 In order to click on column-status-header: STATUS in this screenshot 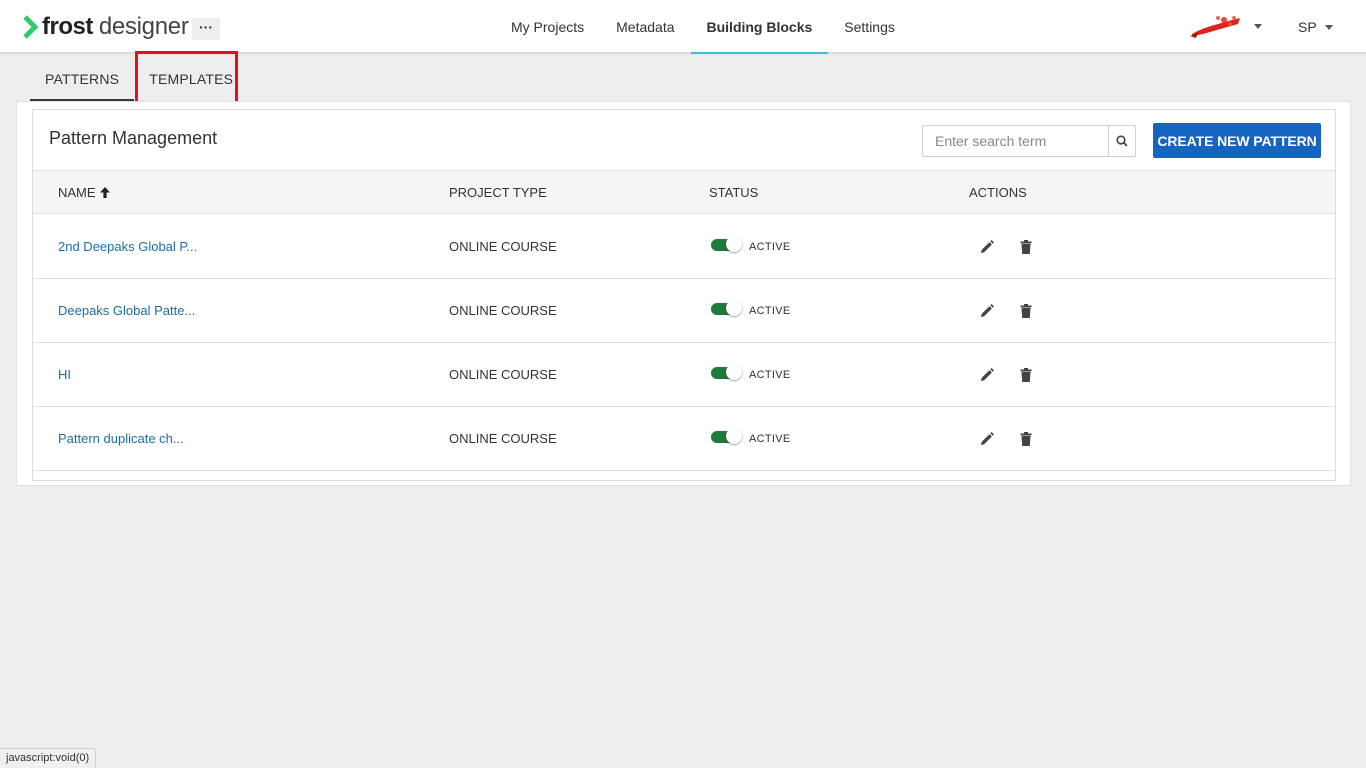, I will do `click(734, 192)`.